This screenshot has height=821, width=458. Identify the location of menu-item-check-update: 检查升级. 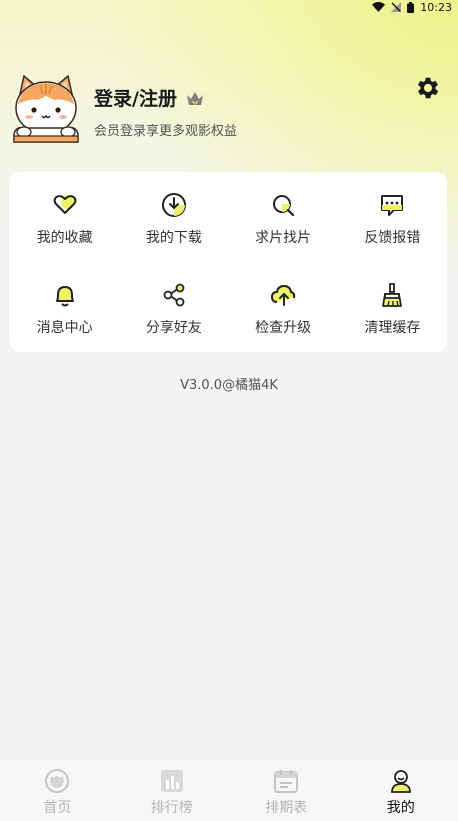
(283, 307).